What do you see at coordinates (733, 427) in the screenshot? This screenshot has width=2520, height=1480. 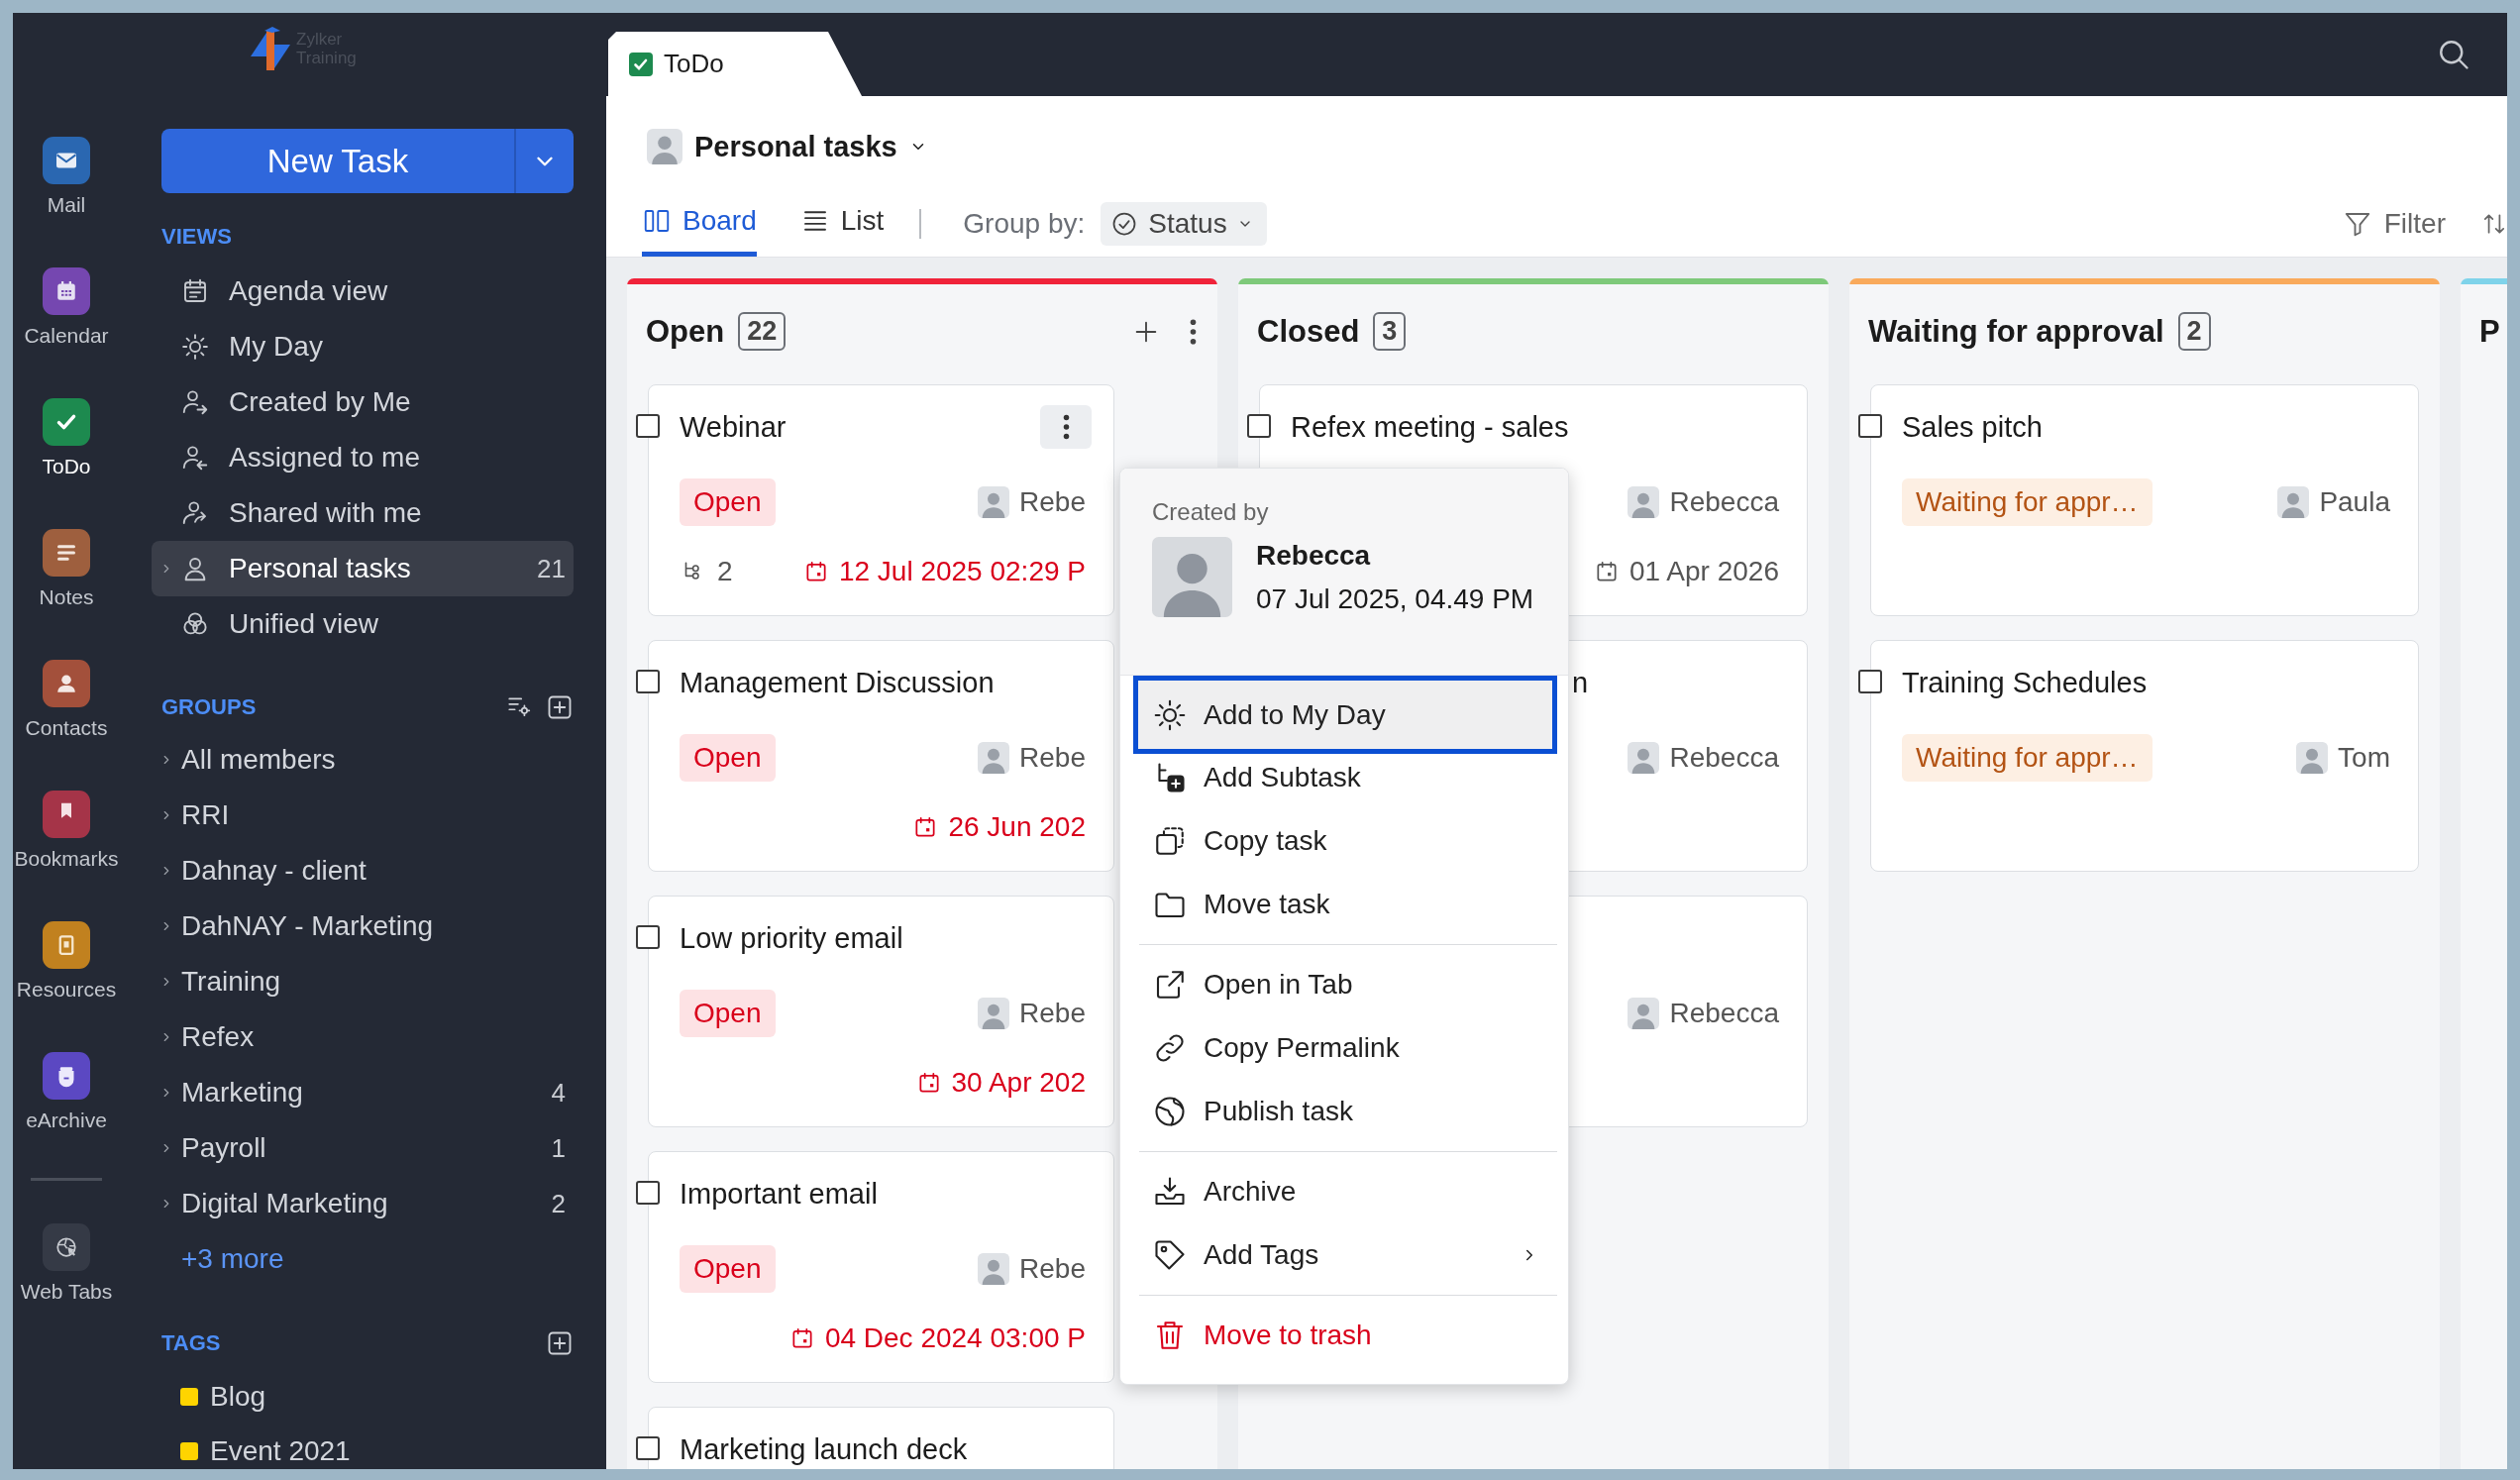 I see `task-title: Webinar` at bounding box center [733, 427].